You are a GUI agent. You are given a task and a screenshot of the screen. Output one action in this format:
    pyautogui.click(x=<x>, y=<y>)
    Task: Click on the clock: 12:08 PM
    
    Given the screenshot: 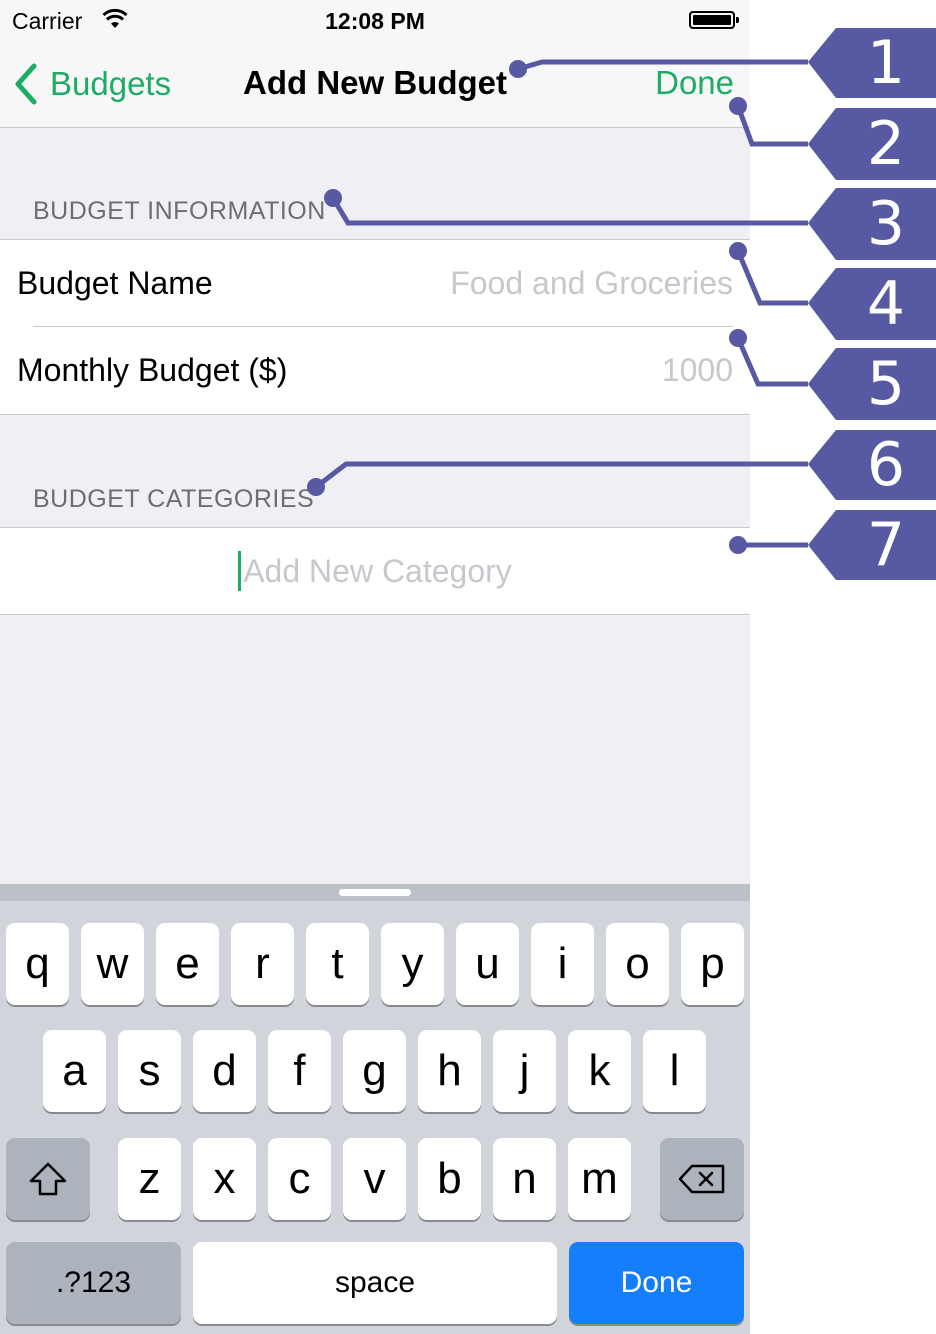 What is the action you would take?
    pyautogui.click(x=375, y=21)
    